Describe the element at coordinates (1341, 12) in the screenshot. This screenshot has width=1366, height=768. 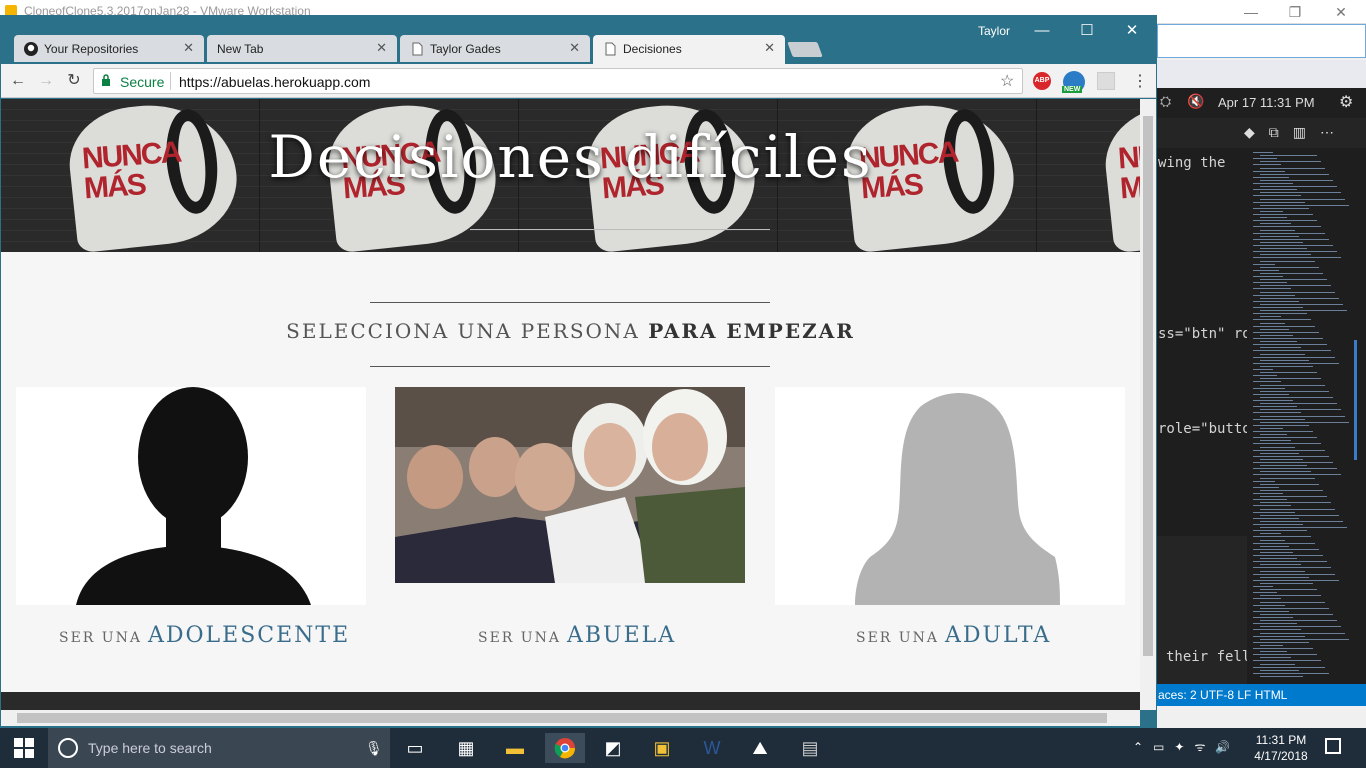
I see `vmware-close-button: ✕` at that location.